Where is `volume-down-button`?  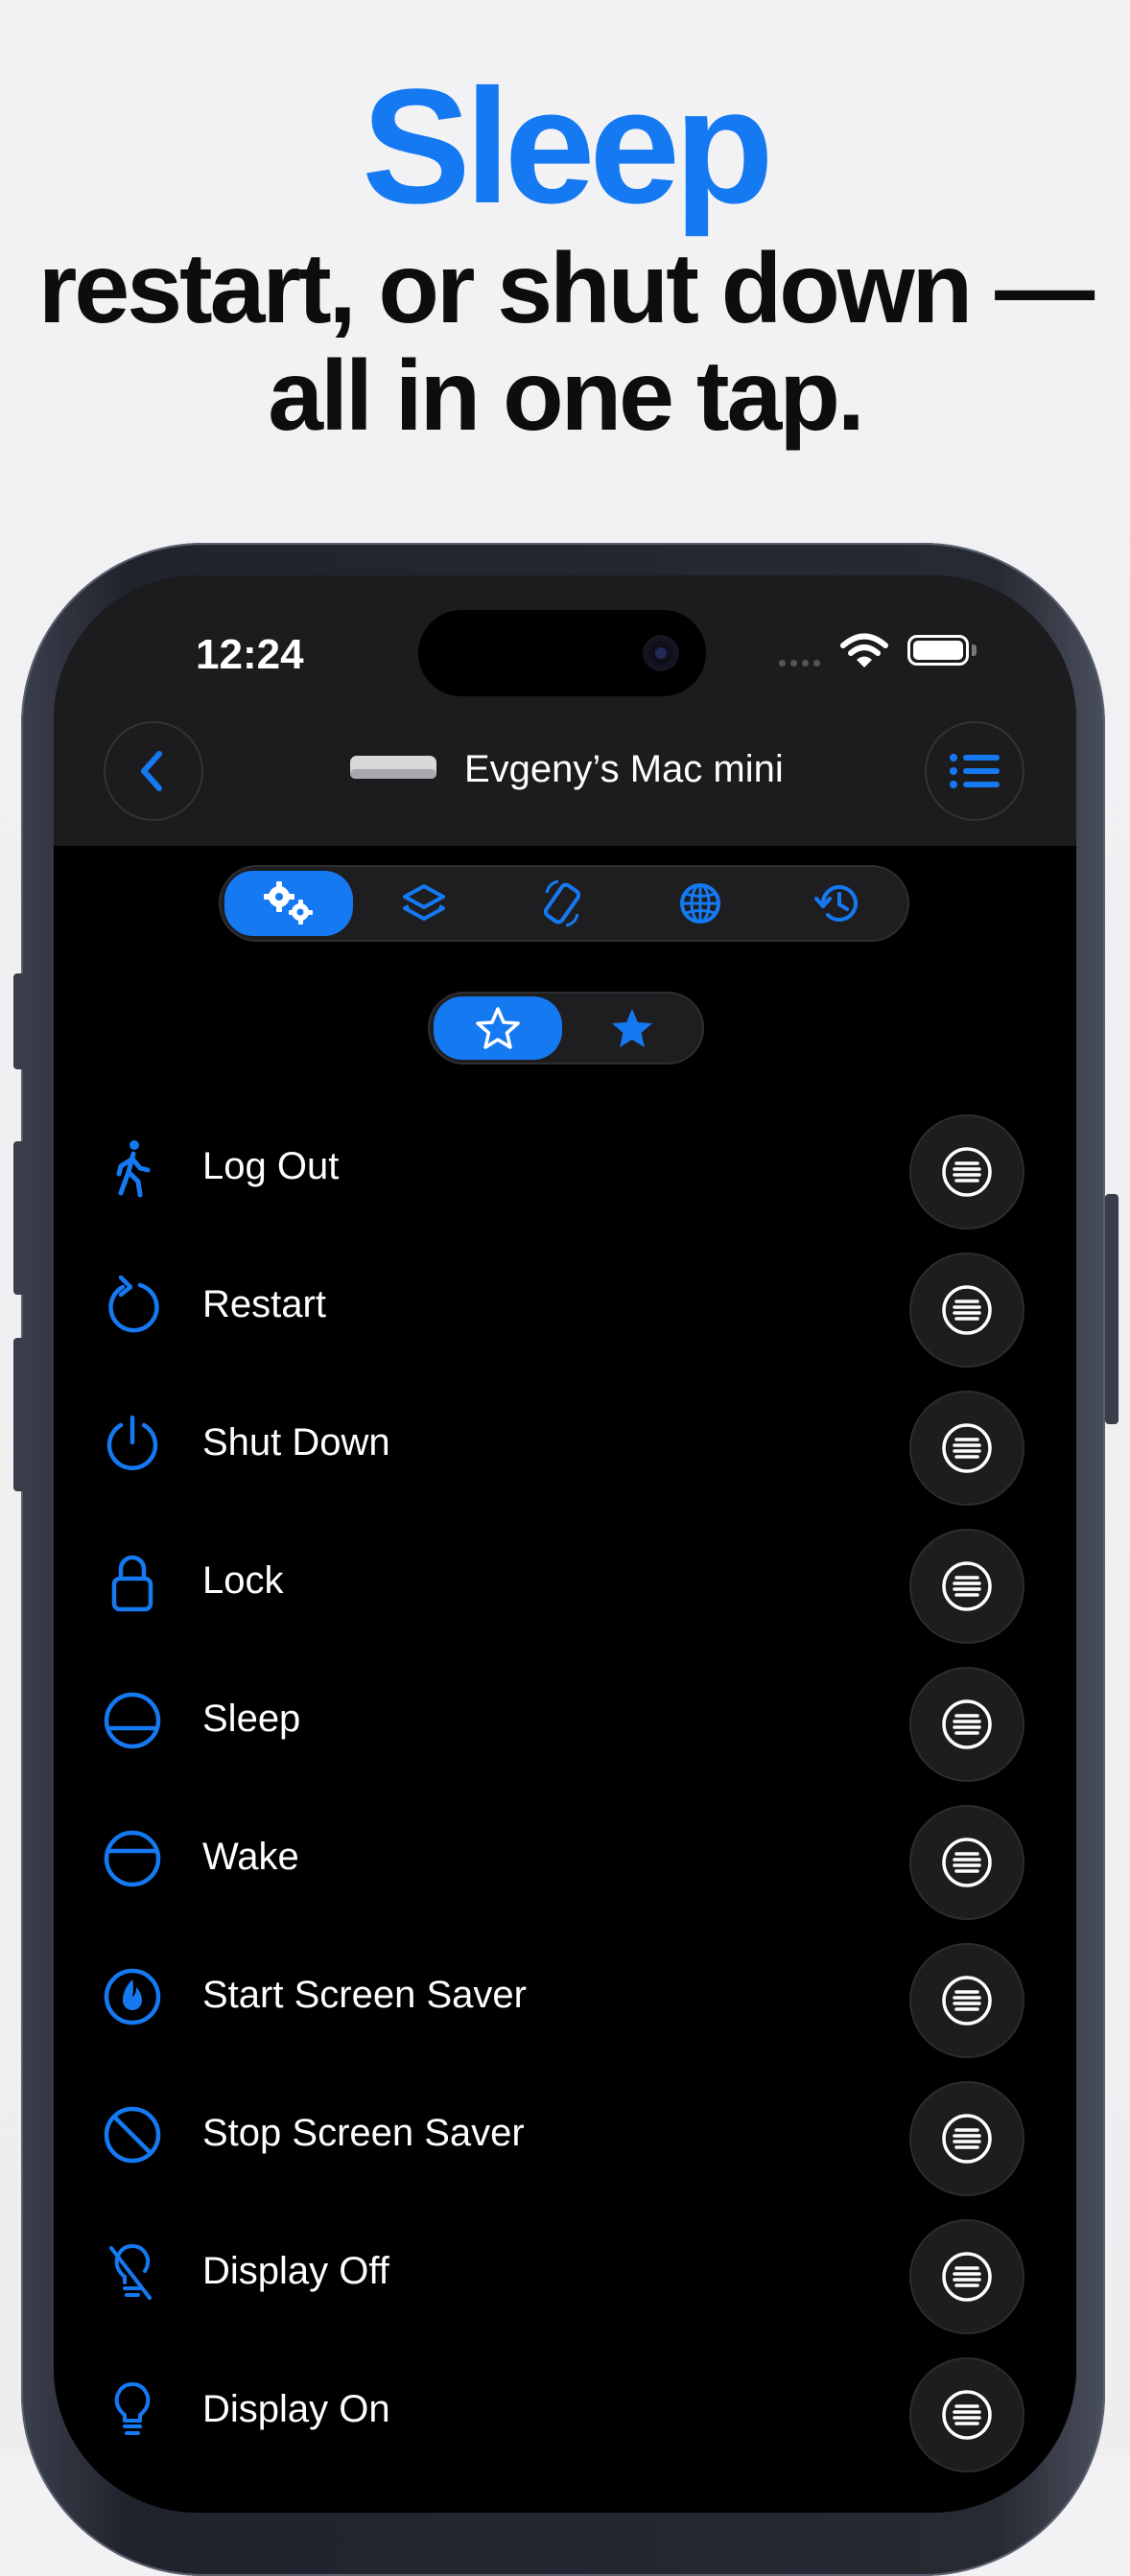
volume-down-button is located at coordinates (20, 1414).